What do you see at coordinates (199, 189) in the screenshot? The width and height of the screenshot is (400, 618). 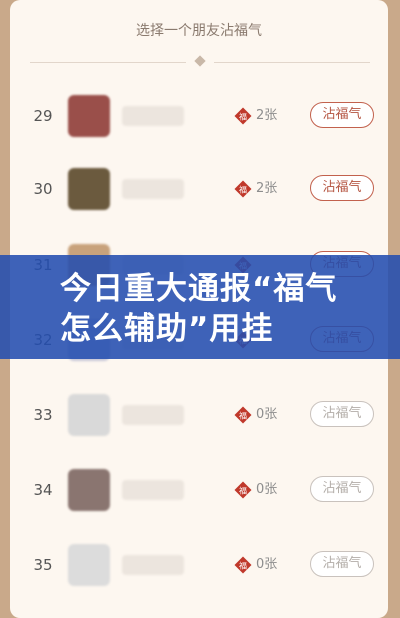 I see `friend-row: 30 福 2张 沾福气` at bounding box center [199, 189].